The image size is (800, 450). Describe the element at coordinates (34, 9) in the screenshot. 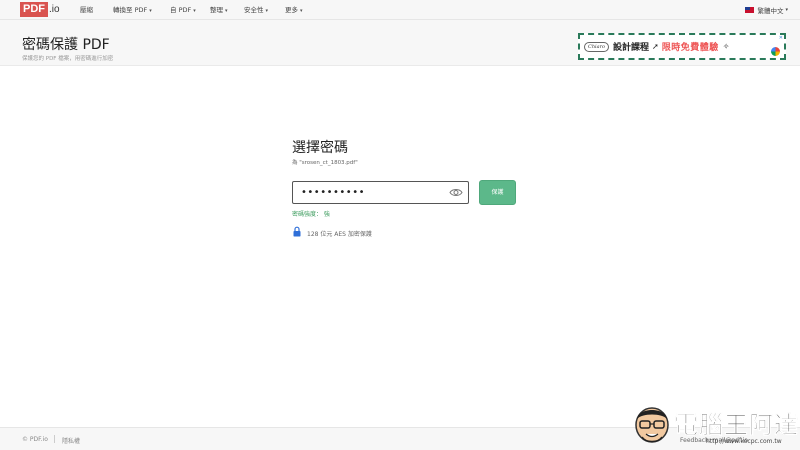

I see `logo-mark: PDF` at that location.